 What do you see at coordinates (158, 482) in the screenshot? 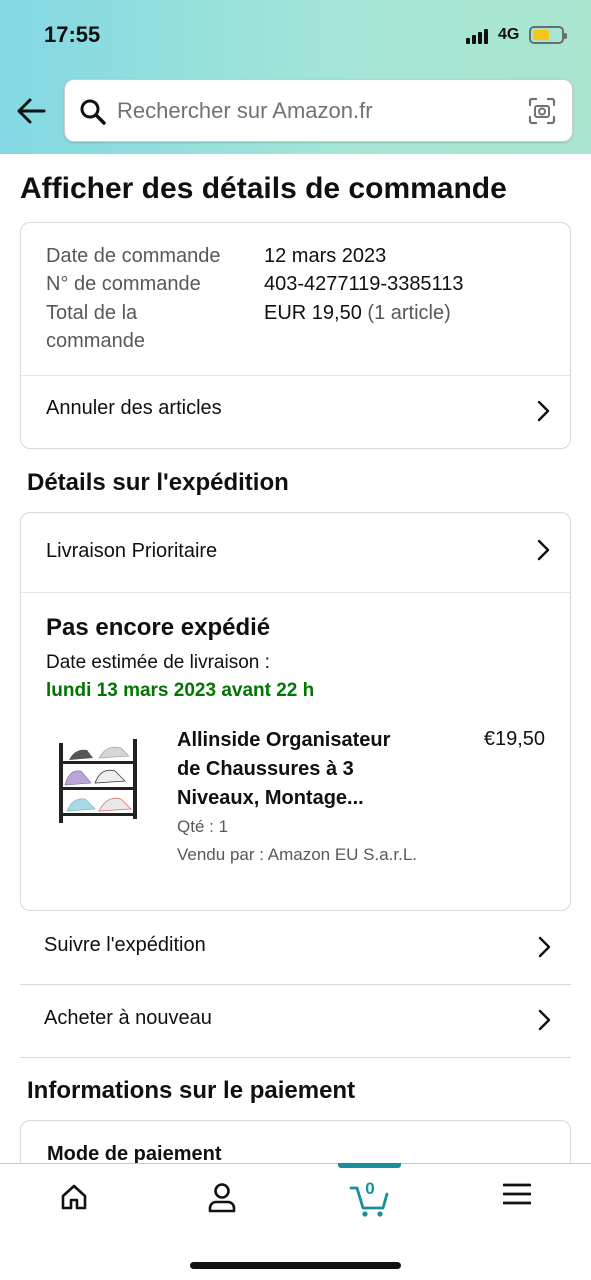
I see `shipping-section-title: Détails sur l'expédition` at bounding box center [158, 482].